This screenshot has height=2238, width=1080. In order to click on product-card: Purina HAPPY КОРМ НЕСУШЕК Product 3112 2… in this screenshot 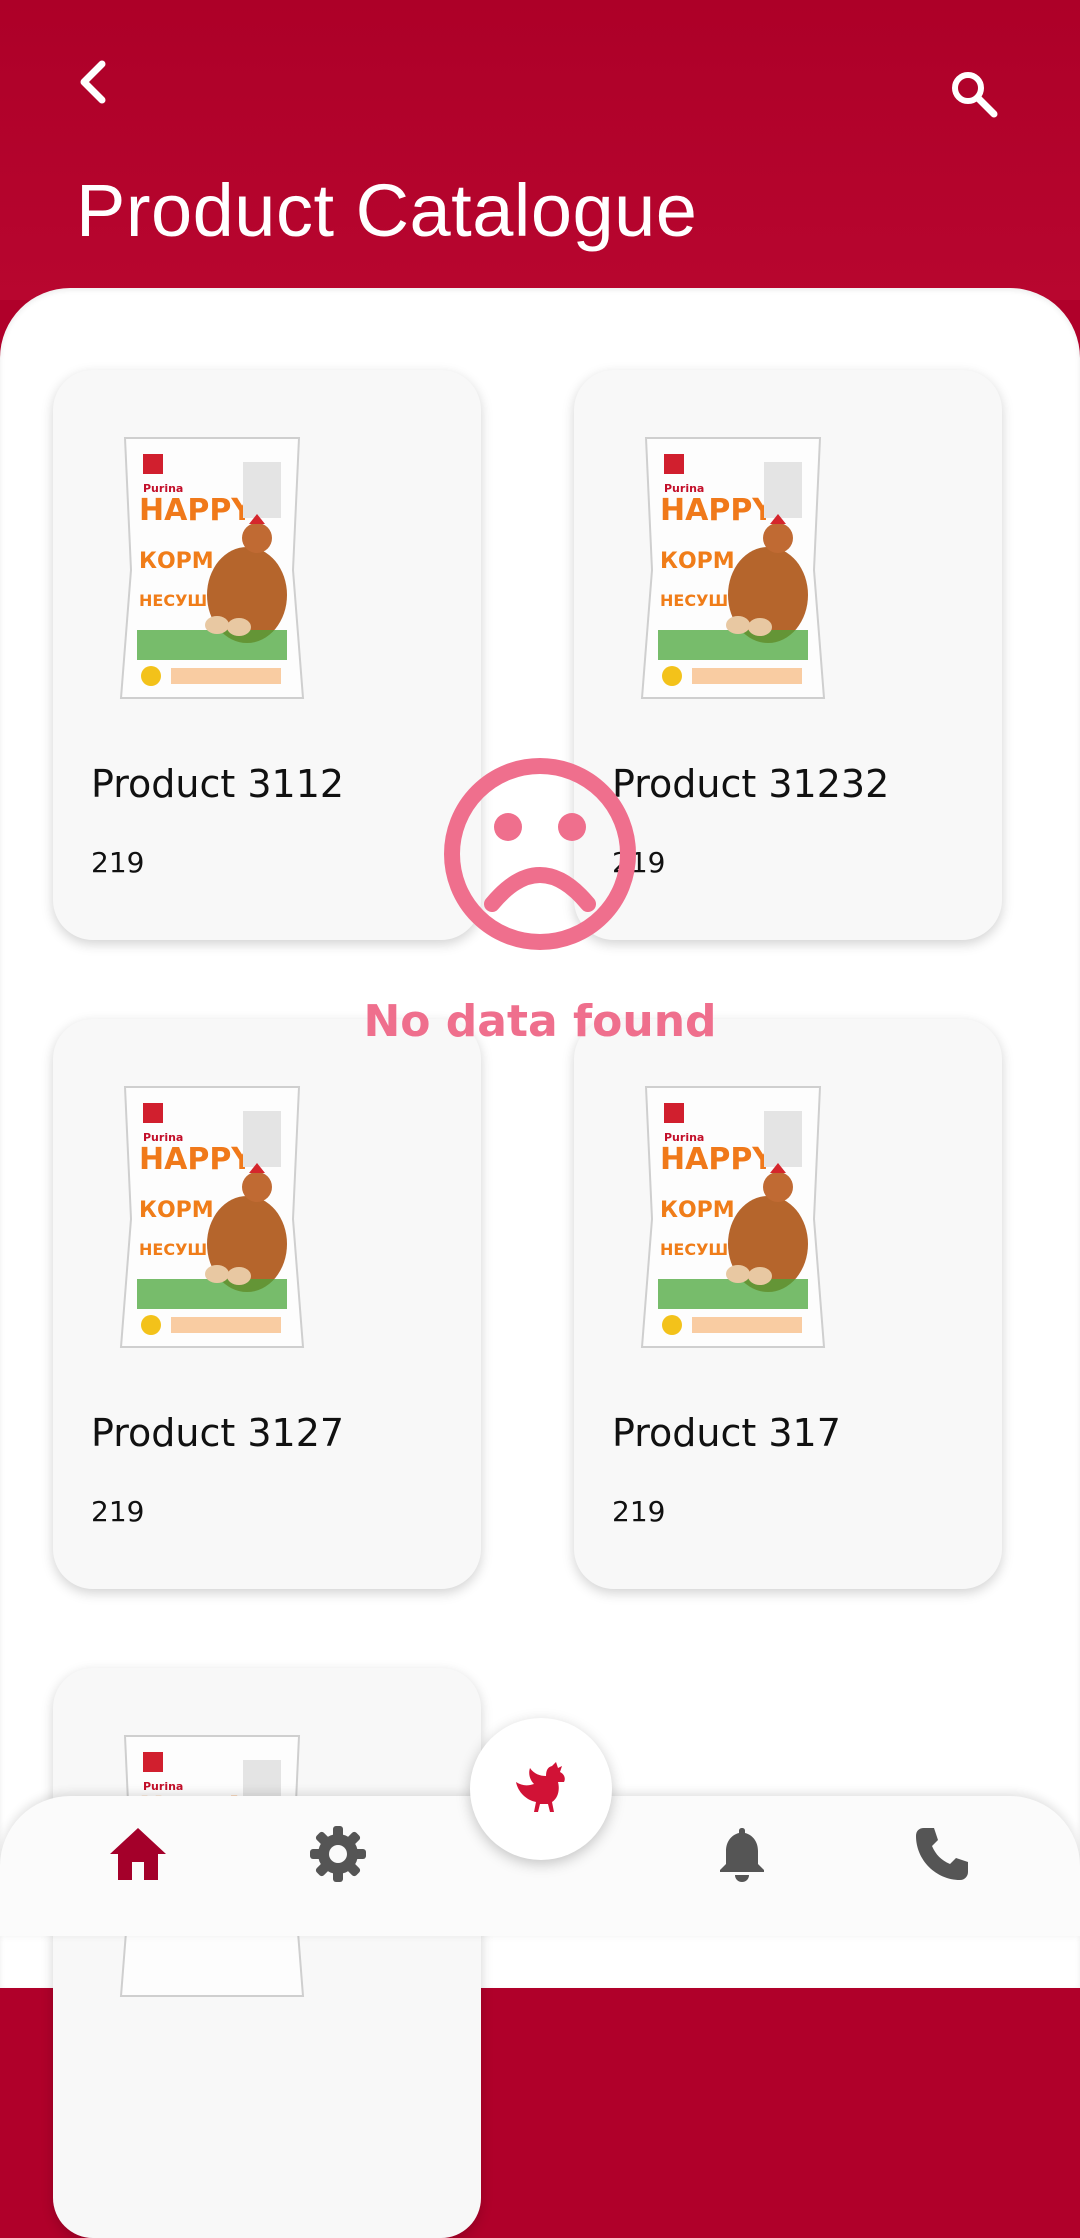, I will do `click(267, 655)`.